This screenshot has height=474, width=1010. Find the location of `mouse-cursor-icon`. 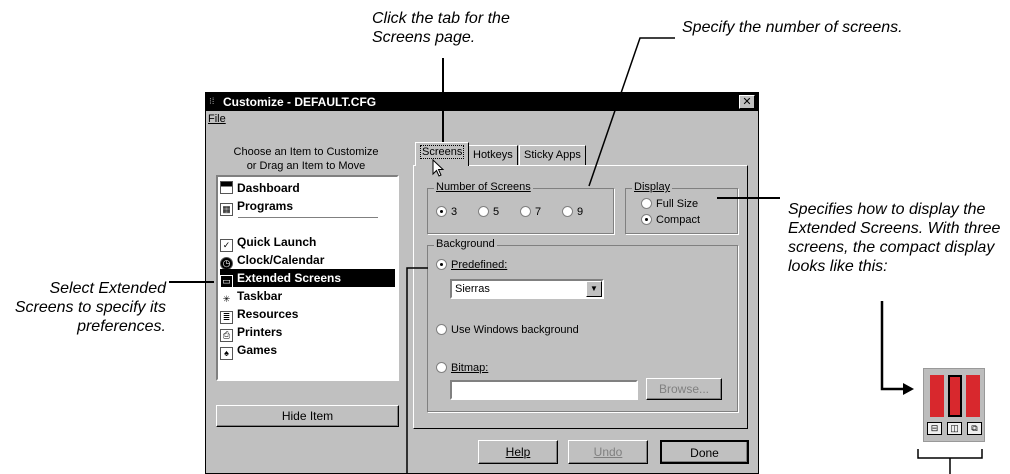

mouse-cursor-icon is located at coordinates (438, 168).